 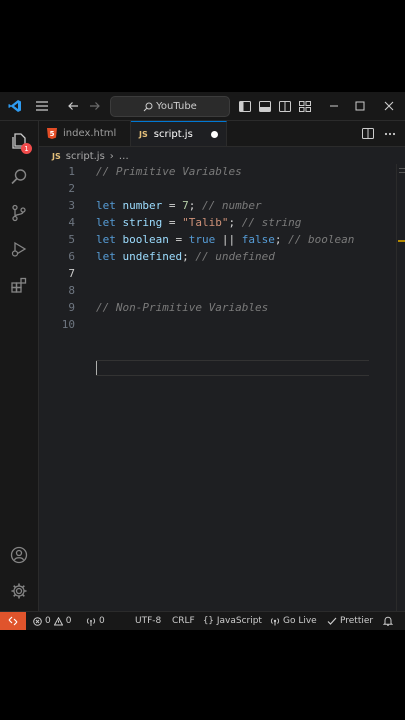 What do you see at coordinates (111, 156) in the screenshot?
I see `chevron-right-icon: ›` at bounding box center [111, 156].